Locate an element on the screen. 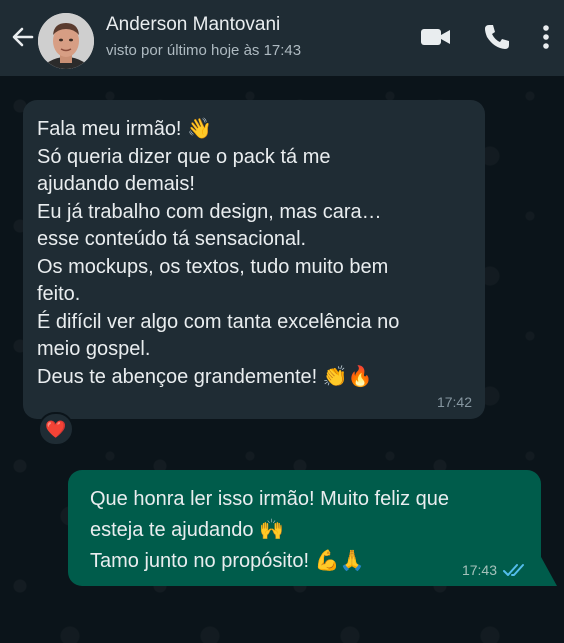  message-line: Deus te abençoe grandemente! 👏🔥 is located at coordinates (205, 376).